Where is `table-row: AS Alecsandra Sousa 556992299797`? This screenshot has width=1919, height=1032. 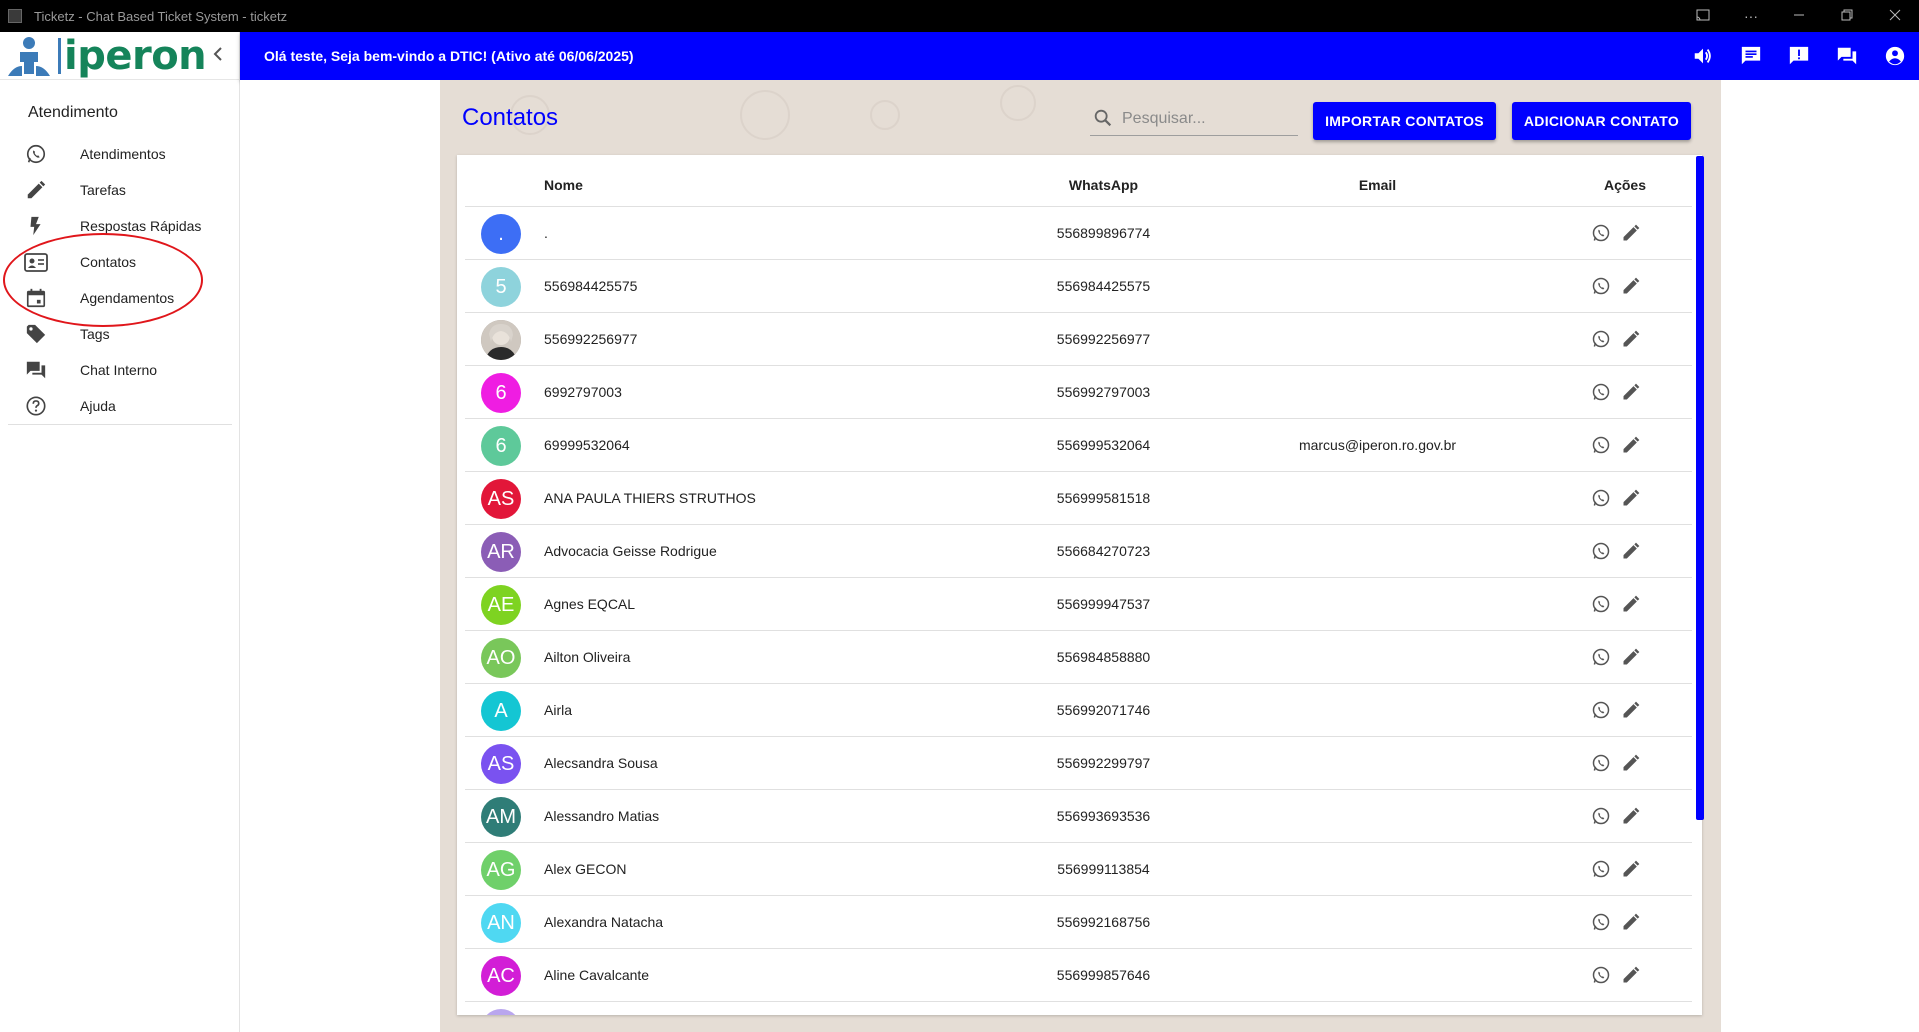
table-row: AS Alecsandra Sousa 556992299797 is located at coordinates (1078, 763).